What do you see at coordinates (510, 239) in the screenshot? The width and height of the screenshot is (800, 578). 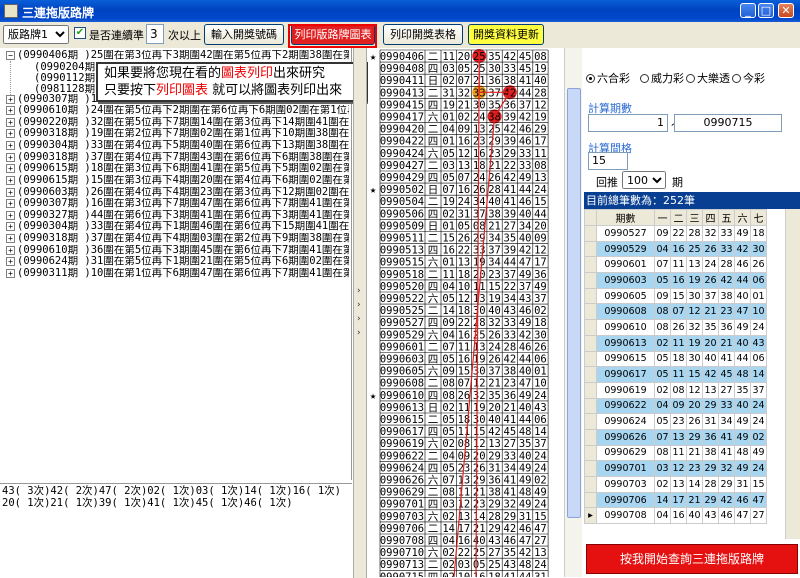 I see `grid-number: 35` at bounding box center [510, 239].